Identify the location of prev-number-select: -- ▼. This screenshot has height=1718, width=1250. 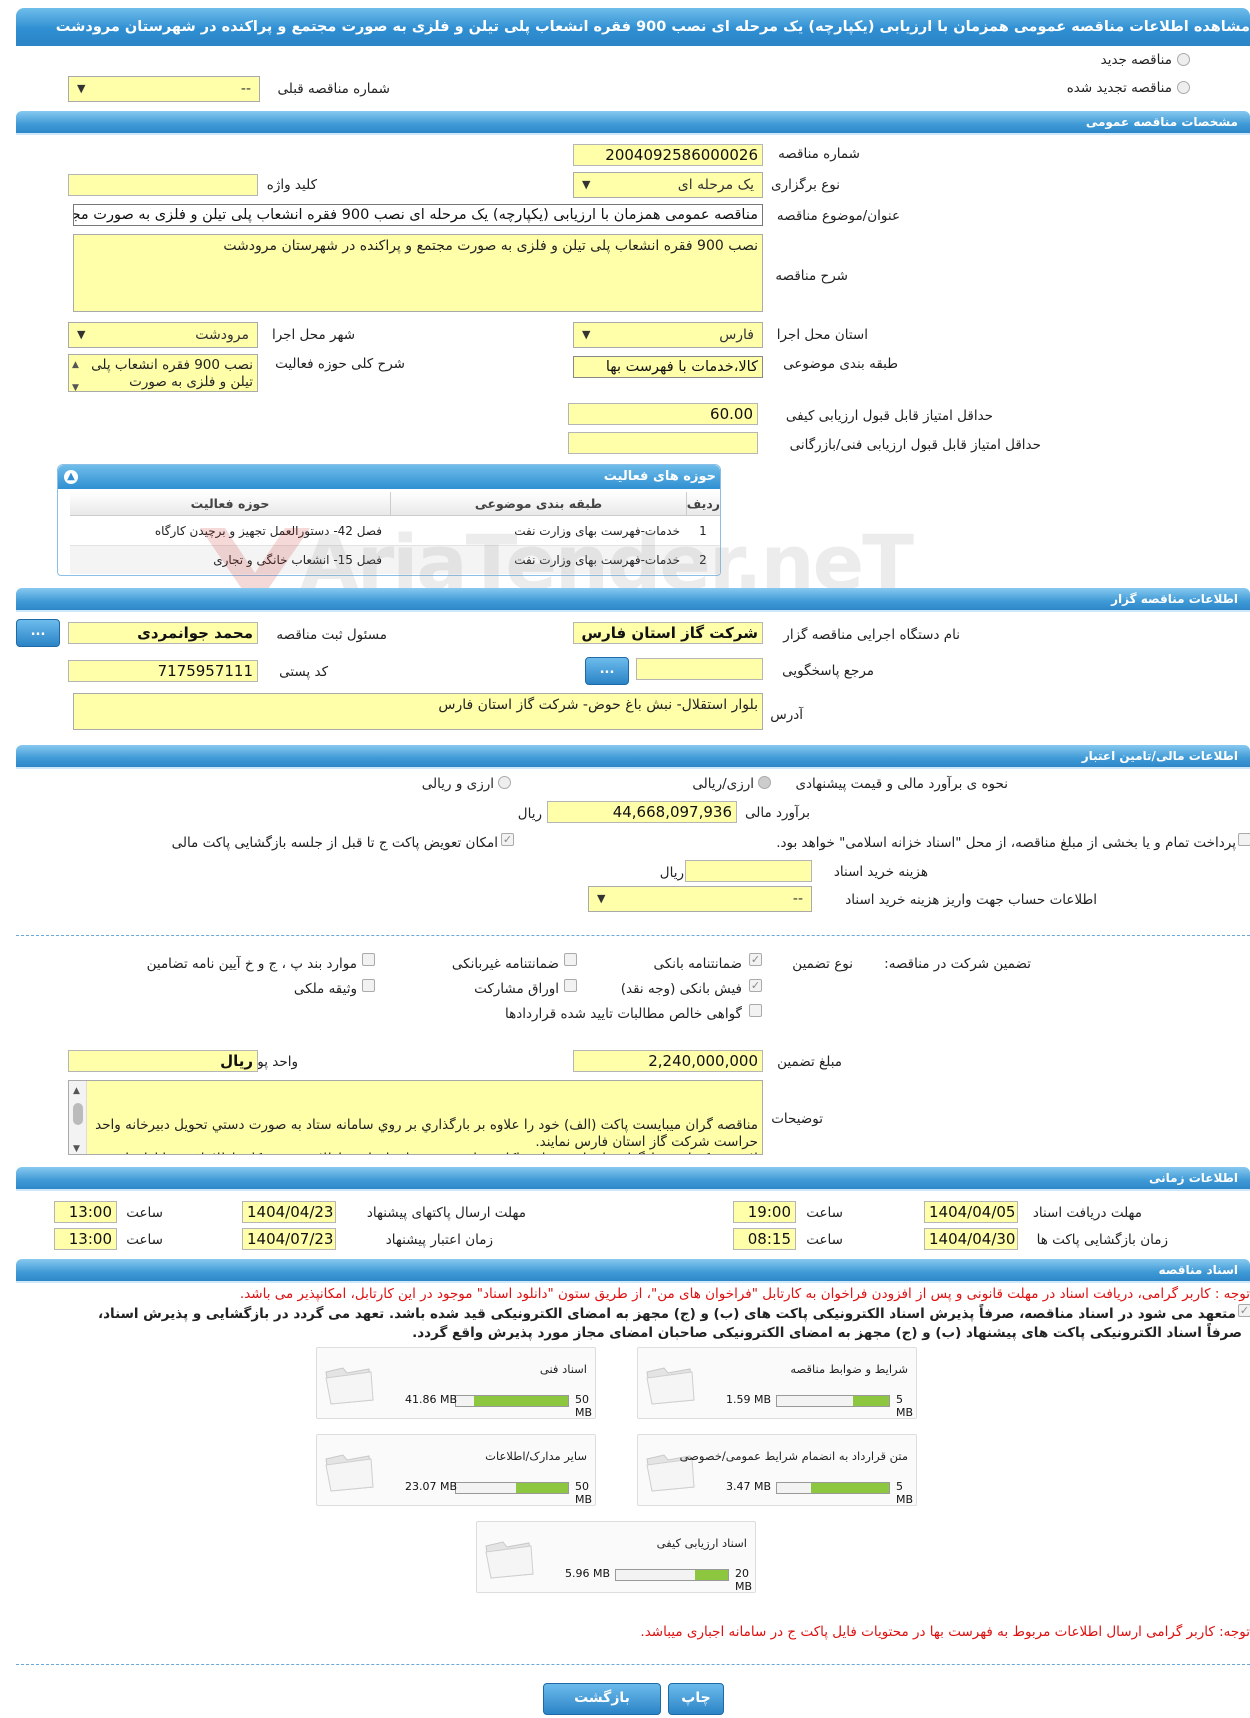
(164, 89).